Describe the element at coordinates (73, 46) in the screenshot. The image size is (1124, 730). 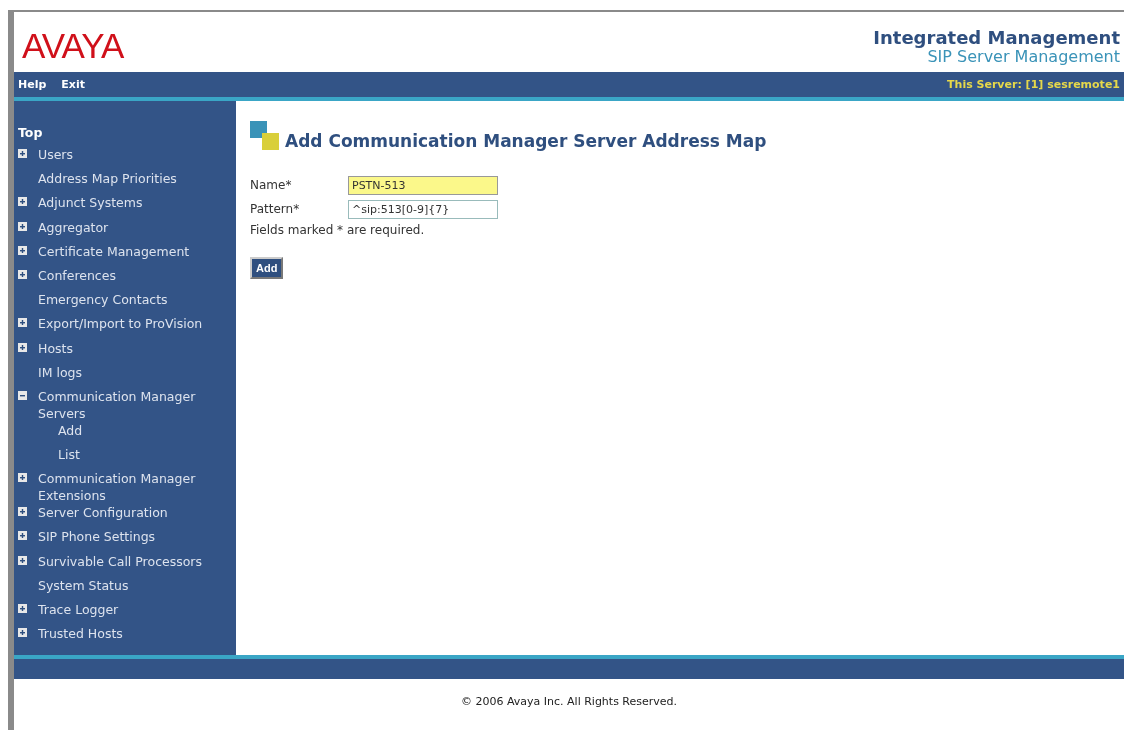
I see `logo: AVAYA` at that location.